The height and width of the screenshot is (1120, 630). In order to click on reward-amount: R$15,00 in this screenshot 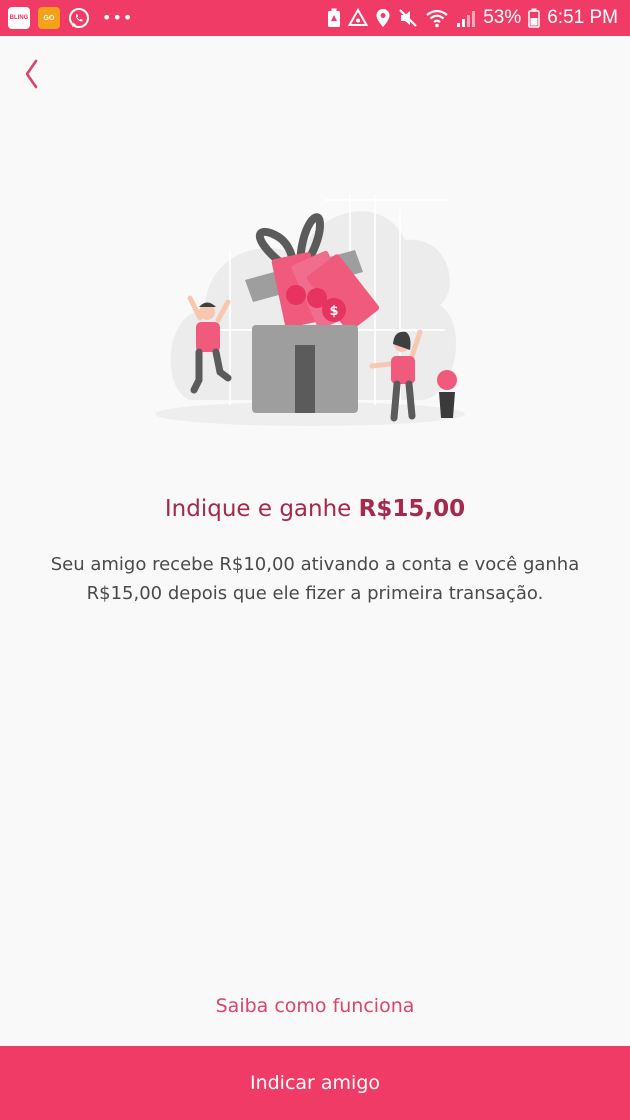, I will do `click(412, 509)`.